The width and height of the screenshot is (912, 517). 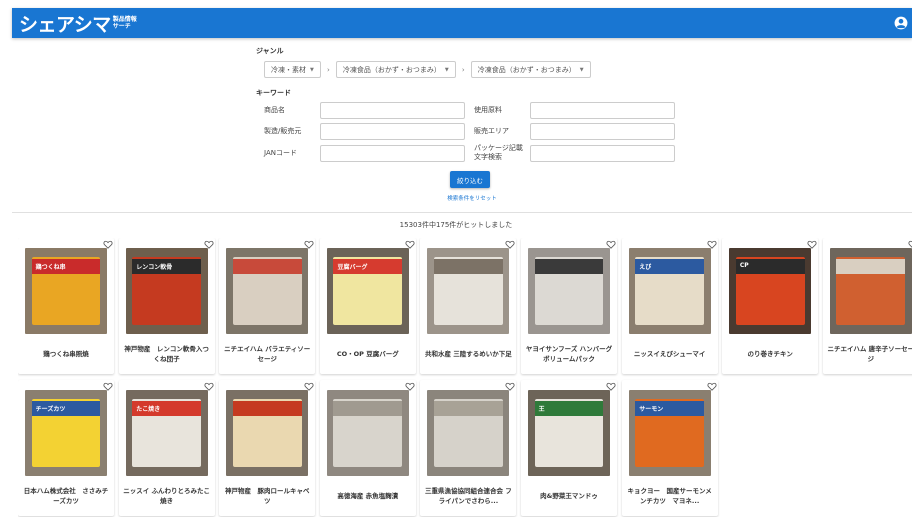 I want to click on product-image: 鶏つくね串, so click(x=66, y=291).